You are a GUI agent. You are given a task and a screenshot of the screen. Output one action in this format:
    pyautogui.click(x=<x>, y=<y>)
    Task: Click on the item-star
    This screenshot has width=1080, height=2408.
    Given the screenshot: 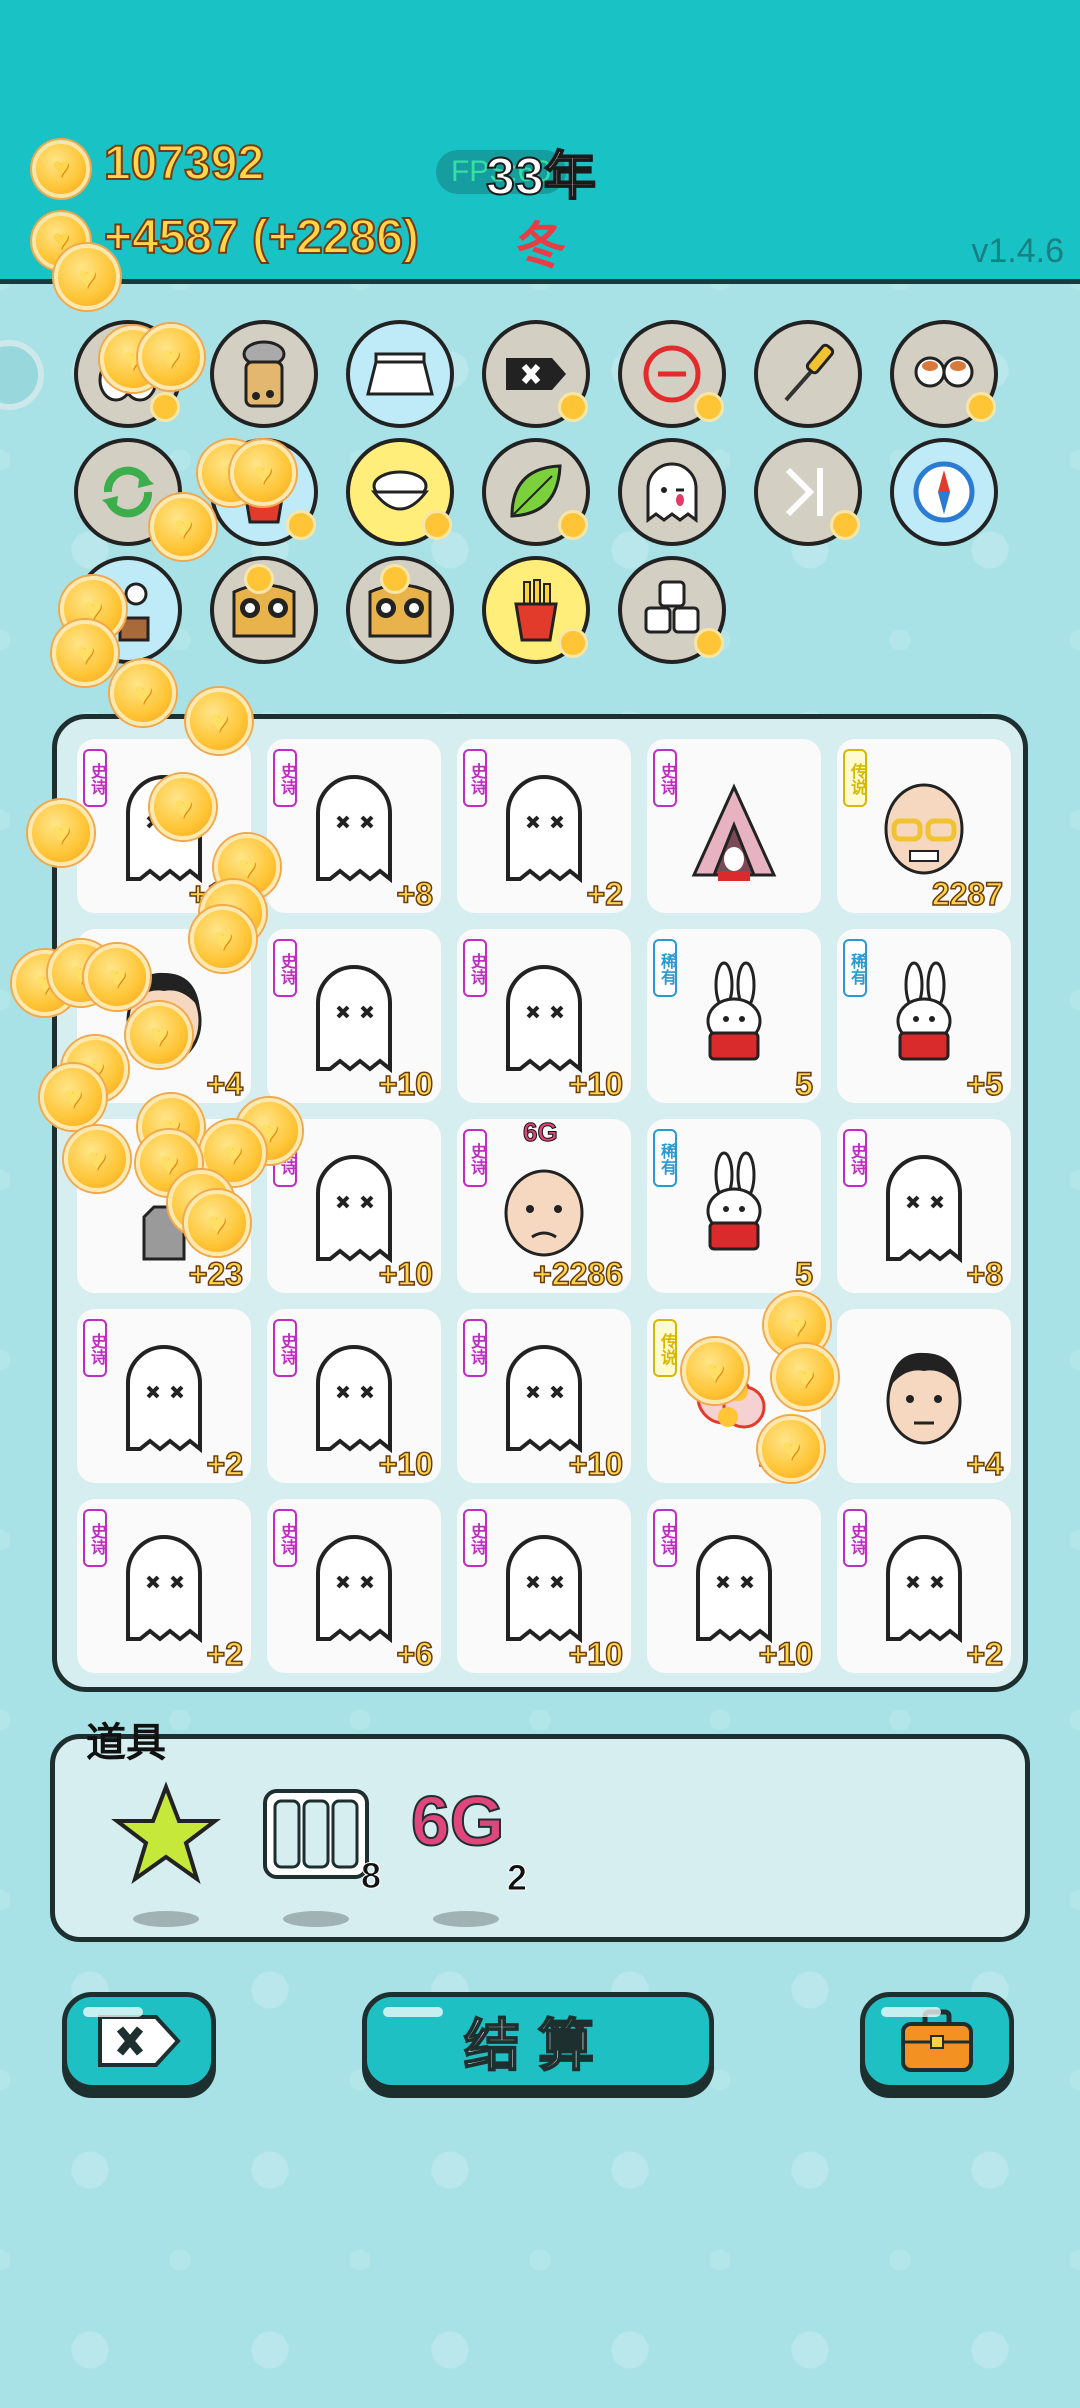 What is the action you would take?
    pyautogui.click(x=166, y=1854)
    